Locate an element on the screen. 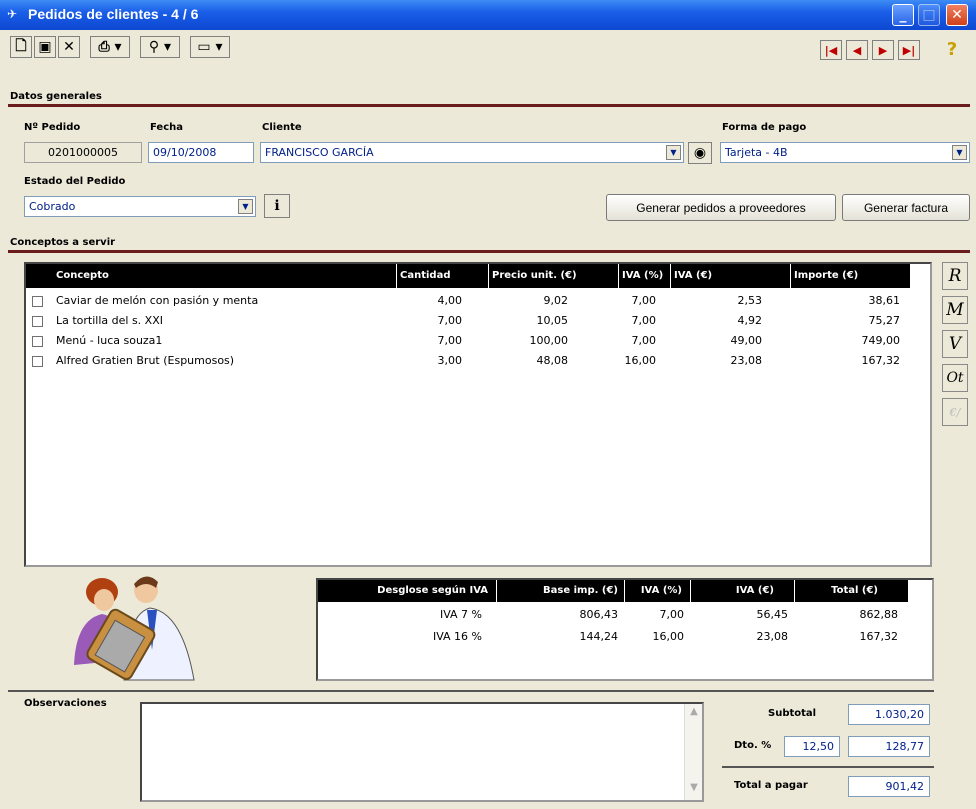  cell-pct: 7,00 is located at coordinates (672, 614).